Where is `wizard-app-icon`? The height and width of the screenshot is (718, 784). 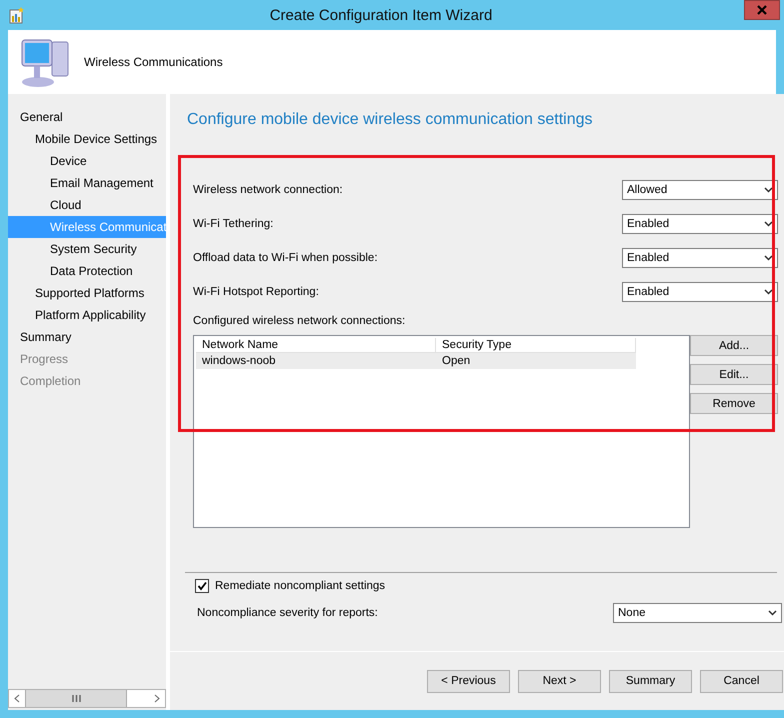 wizard-app-icon is located at coordinates (17, 15).